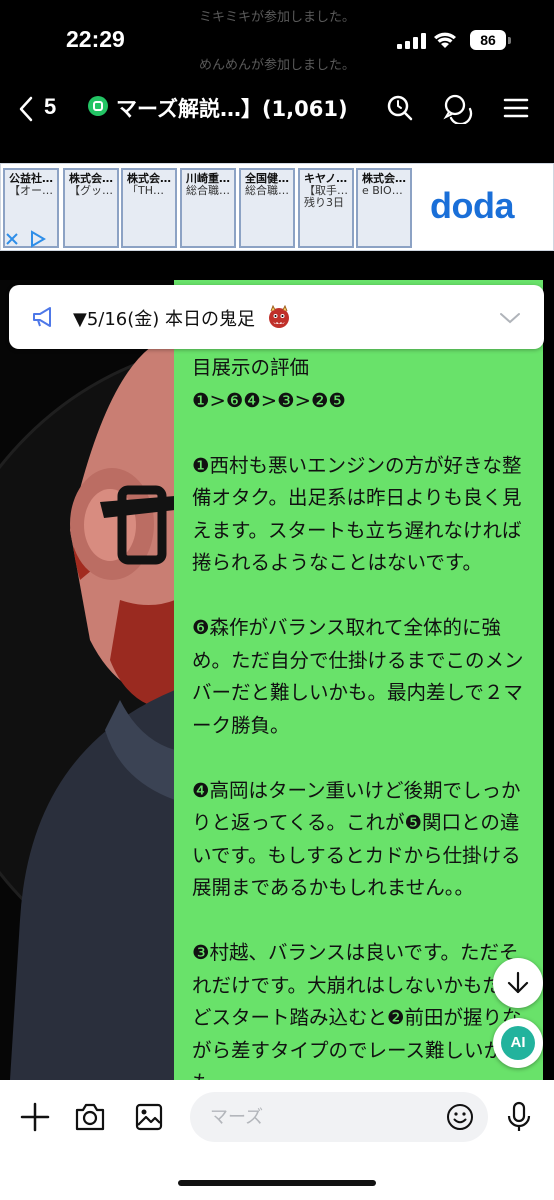 The width and height of the screenshot is (554, 1200). What do you see at coordinates (519, 1117) in the screenshot?
I see `microphone-icon` at bounding box center [519, 1117].